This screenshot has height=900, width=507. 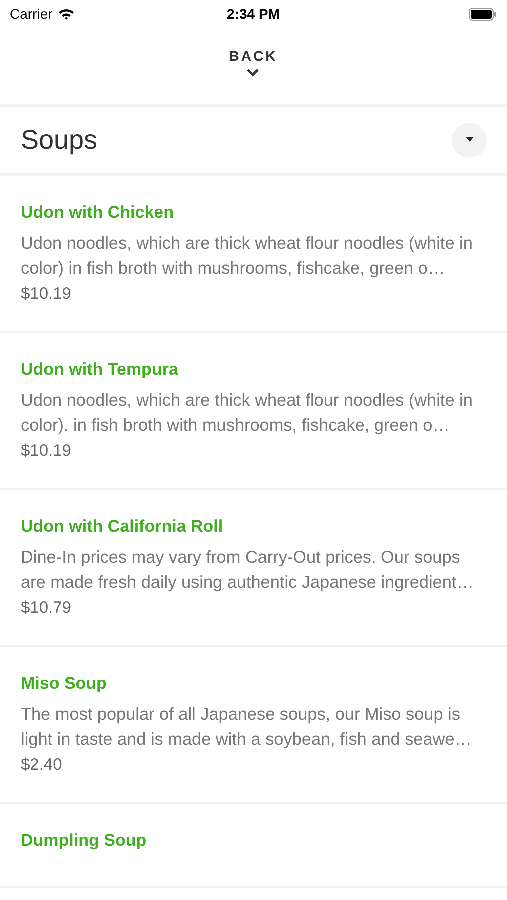 What do you see at coordinates (46, 608) in the screenshot?
I see `item-price: $10.79` at bounding box center [46, 608].